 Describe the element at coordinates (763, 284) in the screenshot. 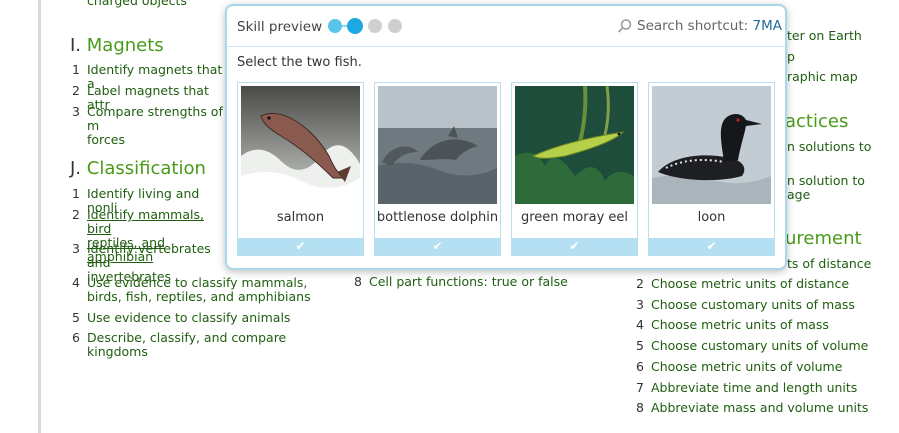

I see `skill-link: 2 Choose metric units of distance` at that location.